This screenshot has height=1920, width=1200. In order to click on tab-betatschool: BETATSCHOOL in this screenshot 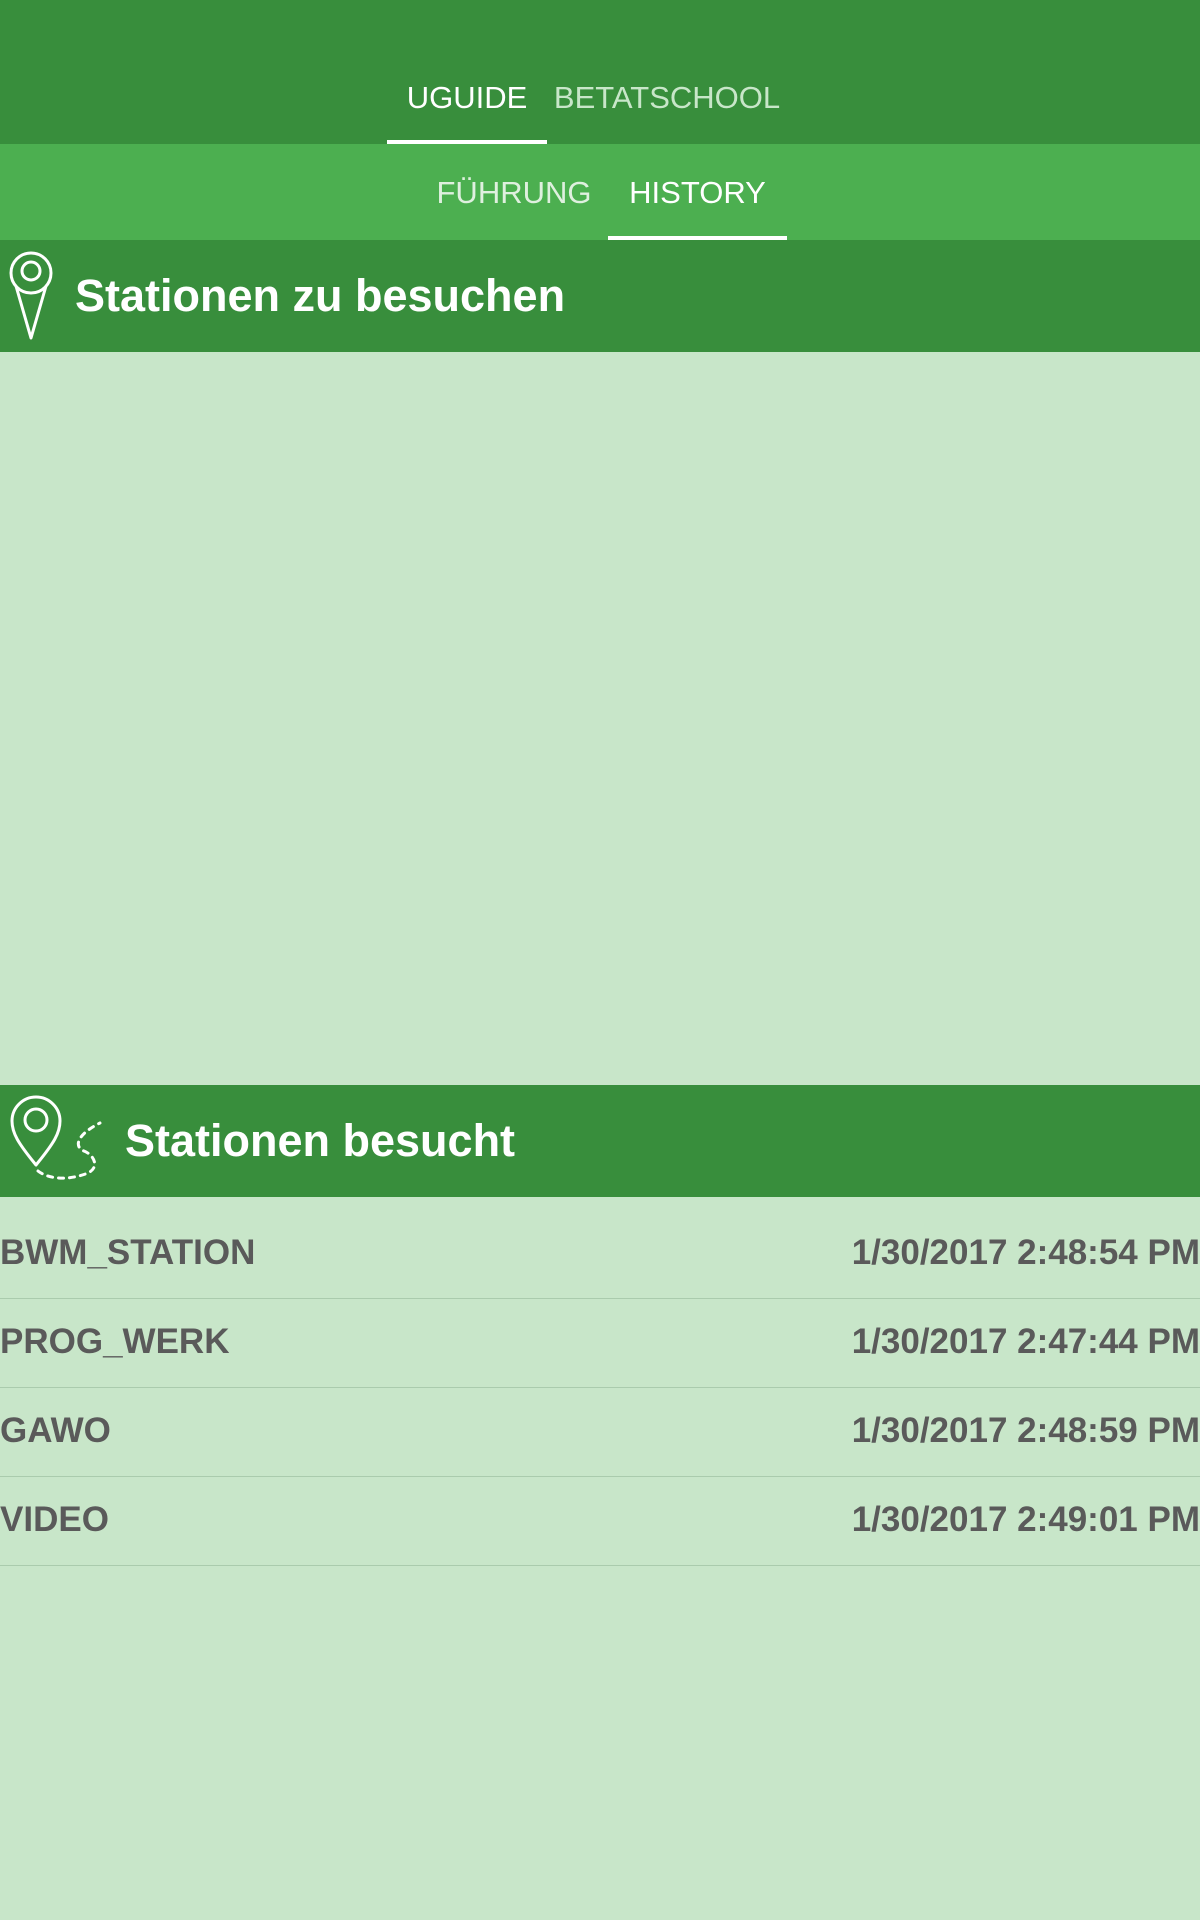, I will do `click(667, 111)`.